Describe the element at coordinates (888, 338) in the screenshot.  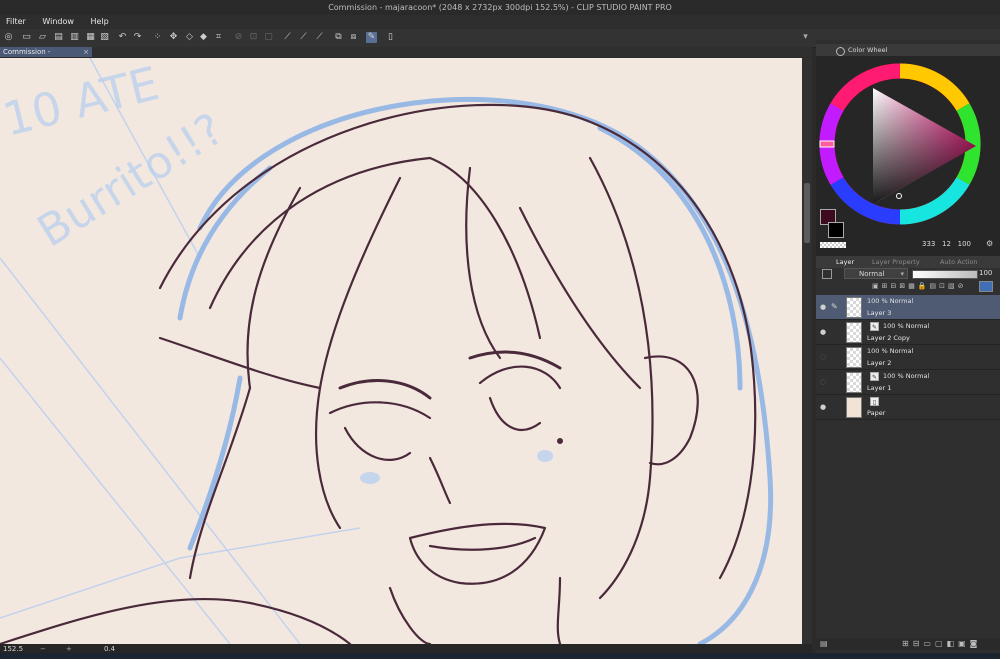
I see `layer-name: Layer 2 Copy` at that location.